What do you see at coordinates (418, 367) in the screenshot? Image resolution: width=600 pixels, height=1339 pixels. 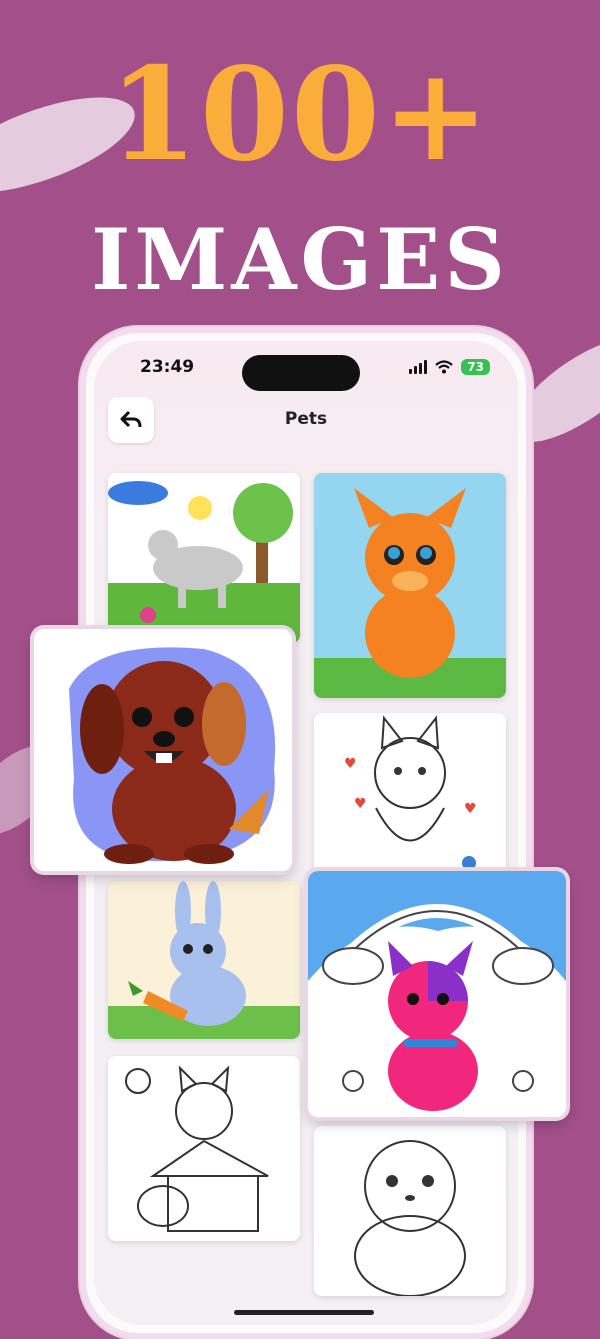 I see `cellular-signal-icon` at bounding box center [418, 367].